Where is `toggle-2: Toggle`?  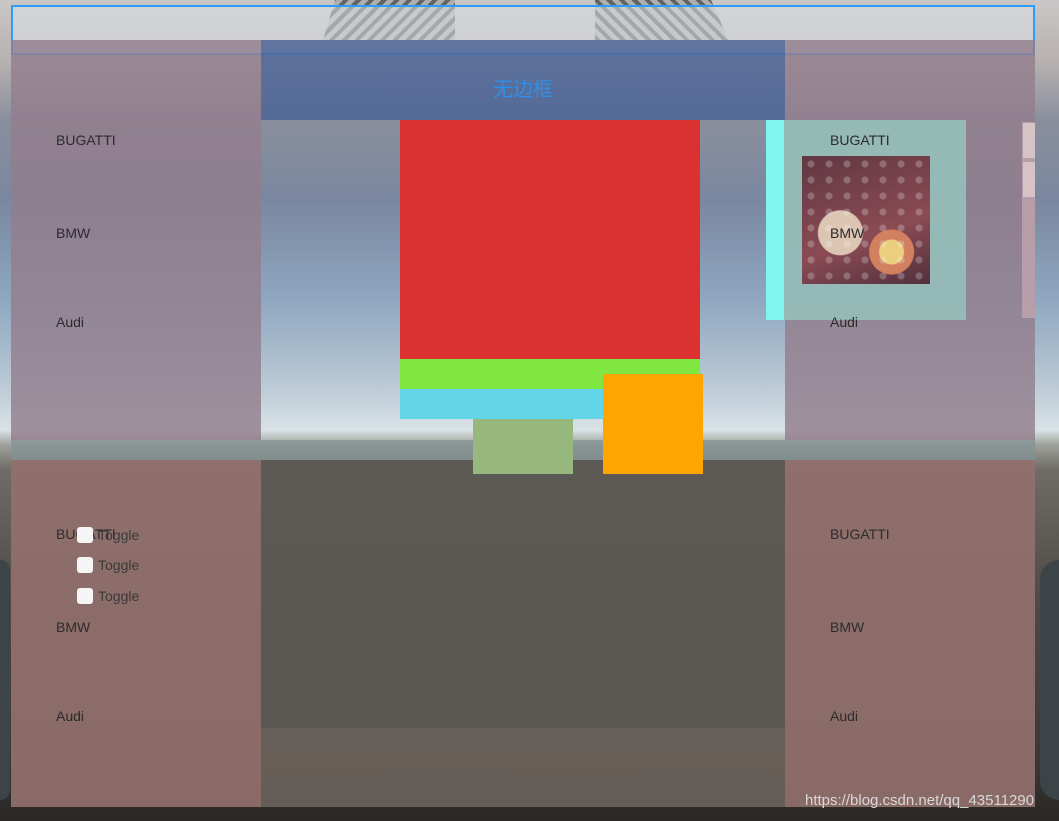
toggle-2: Toggle is located at coordinates (108, 565).